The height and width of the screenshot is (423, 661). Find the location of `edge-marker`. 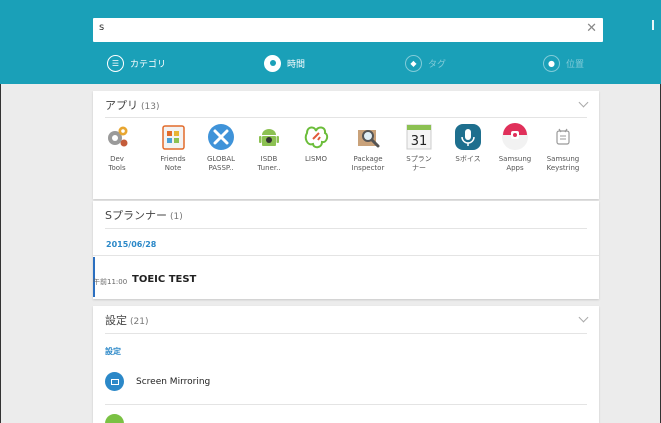

edge-marker is located at coordinates (653, 25).